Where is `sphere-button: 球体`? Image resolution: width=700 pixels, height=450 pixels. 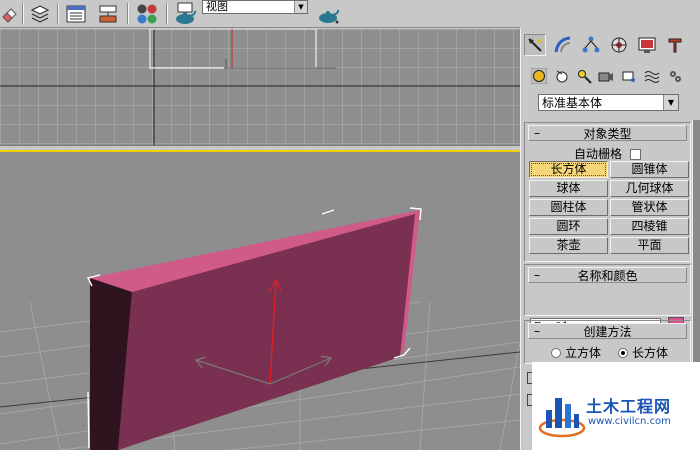 sphere-button: 球体 is located at coordinates (568, 188).